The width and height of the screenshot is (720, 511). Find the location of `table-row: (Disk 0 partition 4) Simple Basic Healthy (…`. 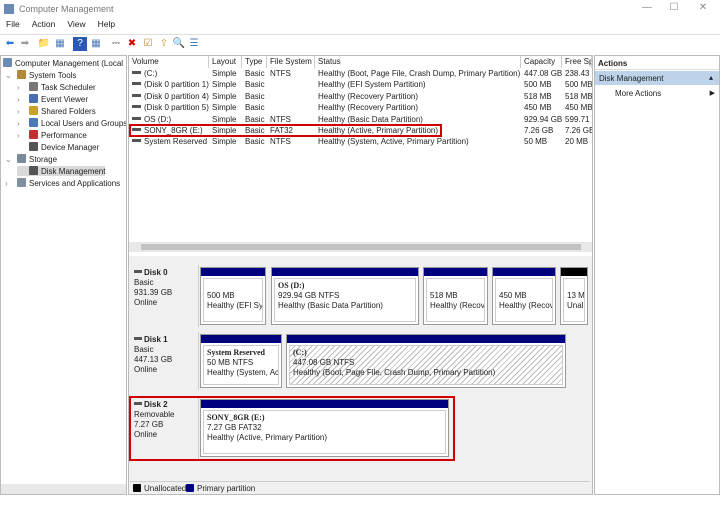

table-row: (Disk 0 partition 4) Simple Basic Healthy (… is located at coordinates (360, 96).